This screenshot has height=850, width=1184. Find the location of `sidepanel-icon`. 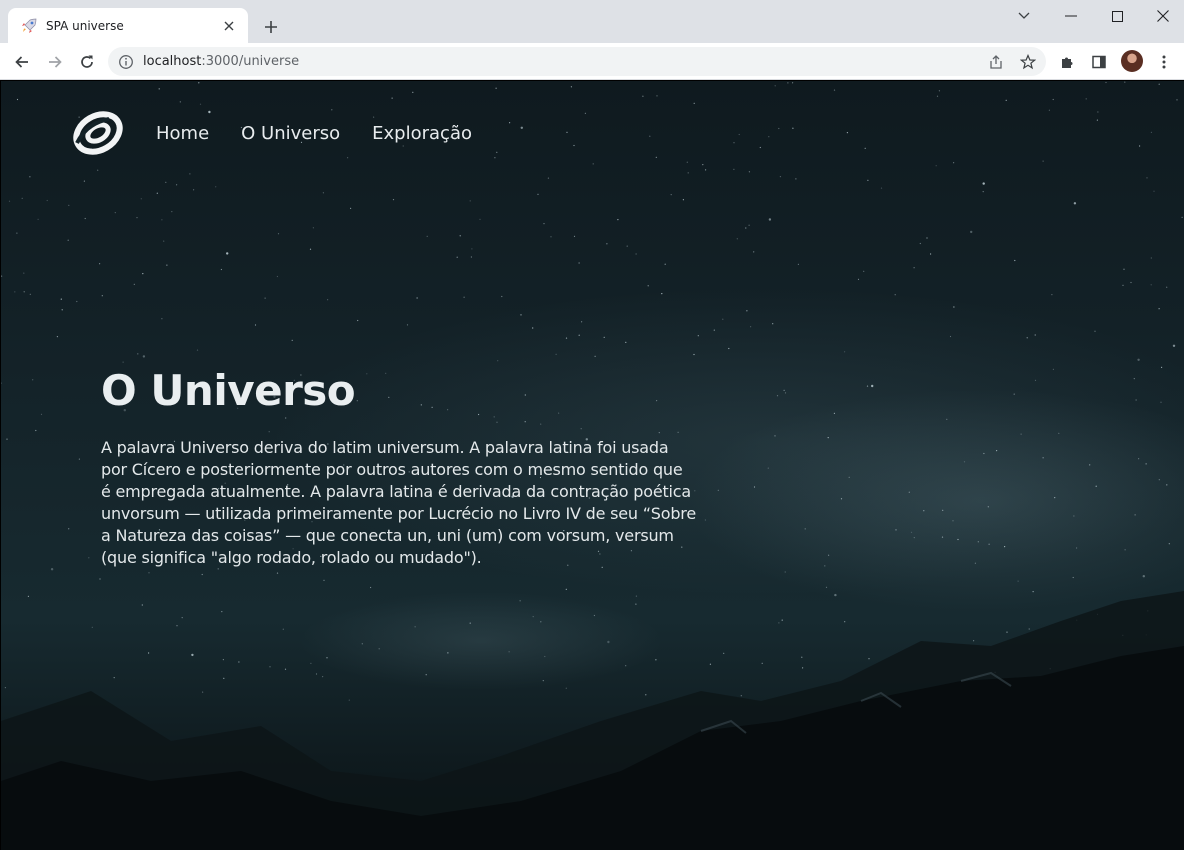

sidepanel-icon is located at coordinates (1099, 62).